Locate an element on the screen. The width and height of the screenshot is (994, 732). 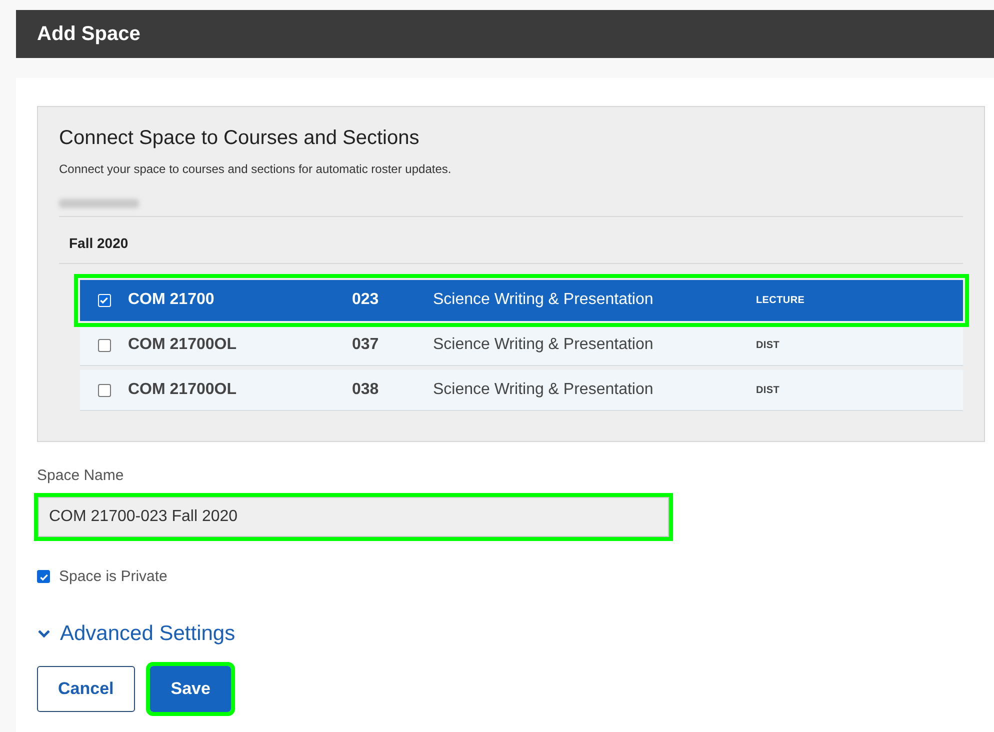
term-label: Fall 2020 is located at coordinates (98, 243).